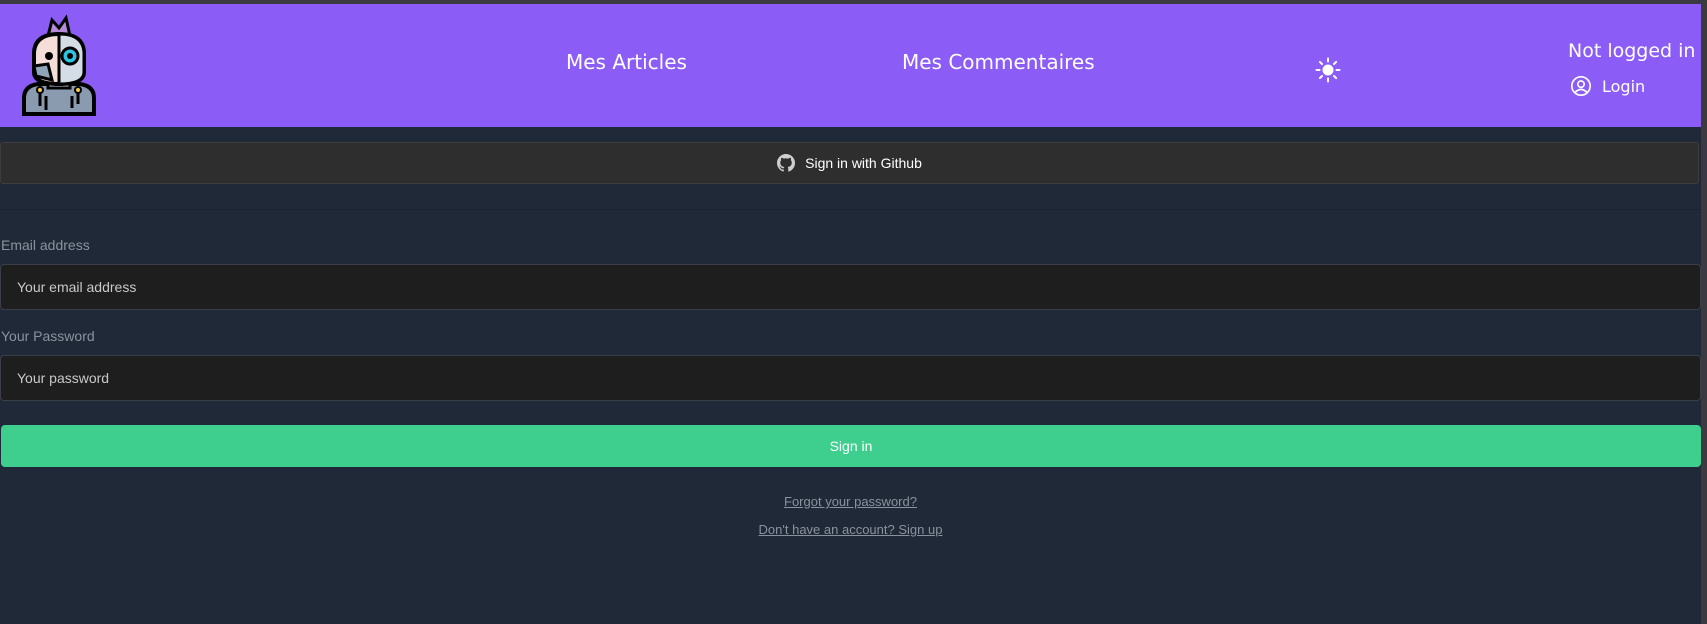 This screenshot has height=624, width=1707. Describe the element at coordinates (851, 446) in the screenshot. I see `signin-button: Sign in` at that location.